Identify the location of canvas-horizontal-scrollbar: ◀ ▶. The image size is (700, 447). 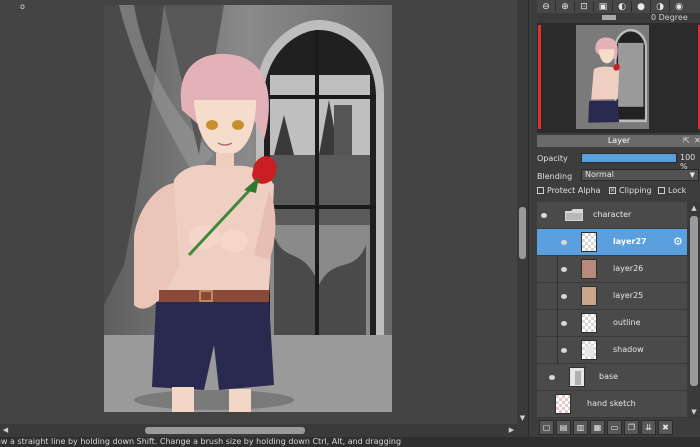
(264, 430).